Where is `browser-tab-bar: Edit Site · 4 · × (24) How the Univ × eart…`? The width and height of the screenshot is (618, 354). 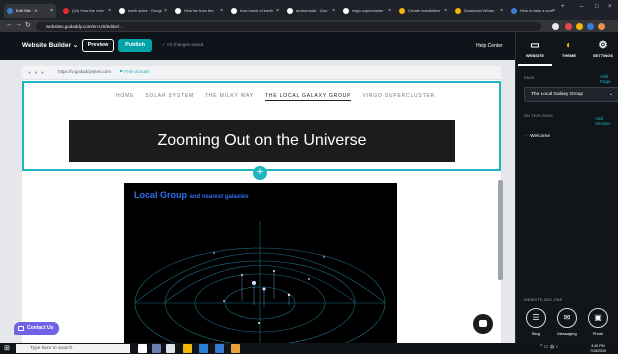 browser-tab-bar: Edit Site · 4 · × (24) How the Univ × eart… is located at coordinates (309, 10).